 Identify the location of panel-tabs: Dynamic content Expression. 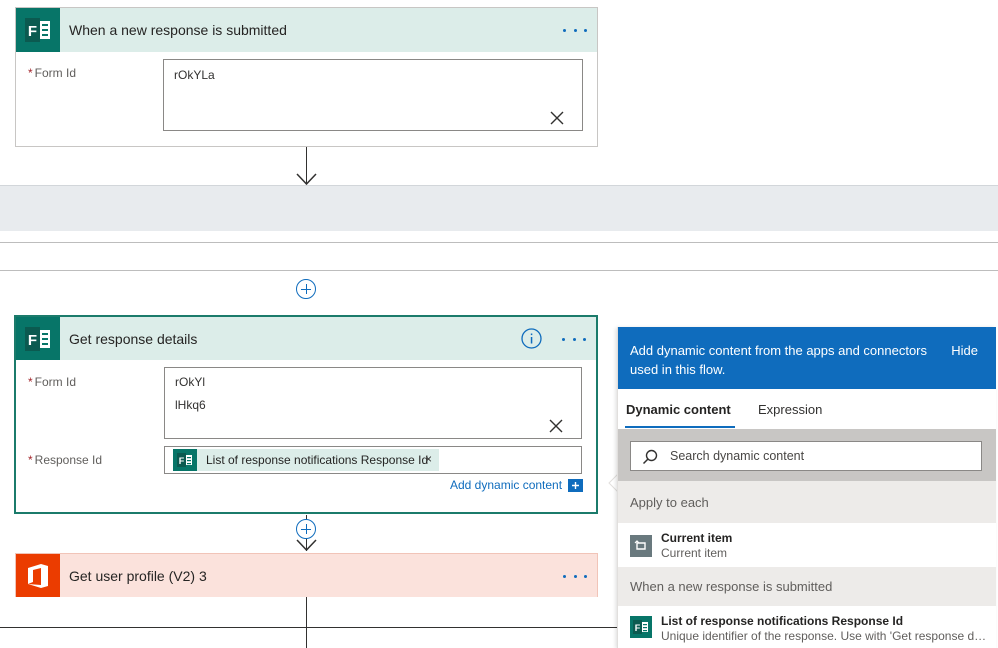
(807, 409).